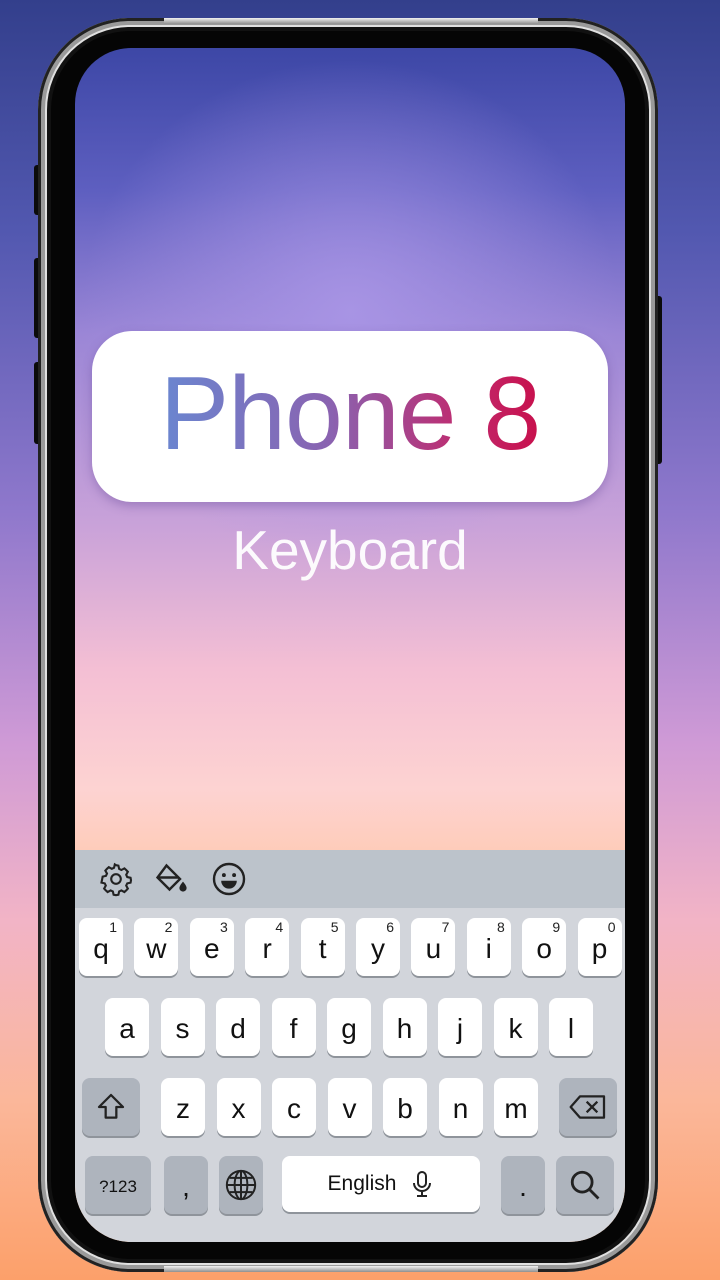 This screenshot has width=720, height=1280. Describe the element at coordinates (351, 21) in the screenshot. I see `frame-band-top` at that location.